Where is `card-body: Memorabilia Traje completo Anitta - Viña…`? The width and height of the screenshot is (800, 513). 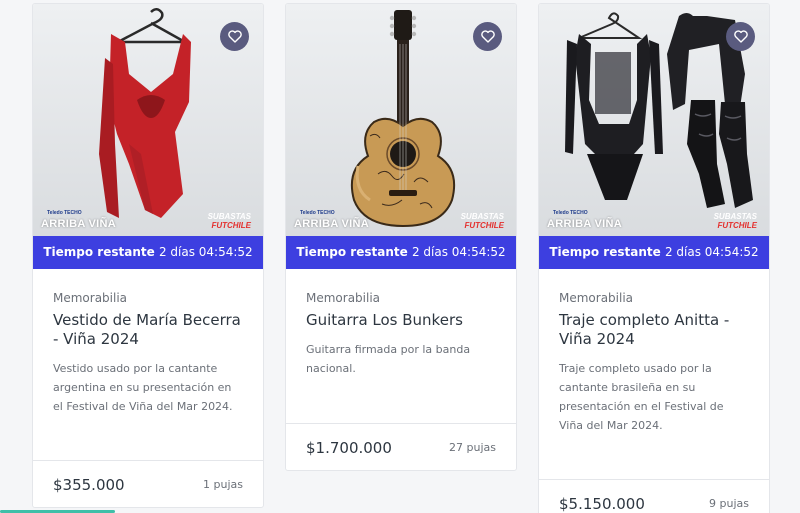
card-body: Memorabilia Traje completo Anitta - Viña… is located at coordinates (654, 352).